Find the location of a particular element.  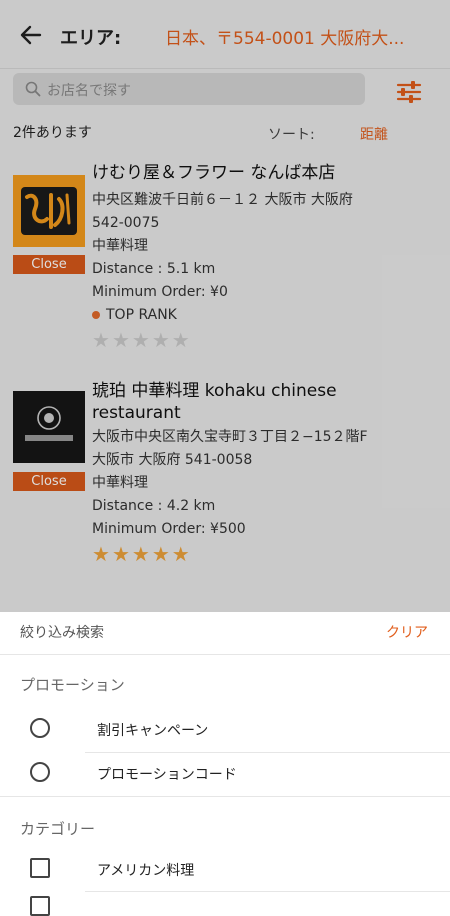

category-option-label: アメリカン料理 is located at coordinates (146, 871).